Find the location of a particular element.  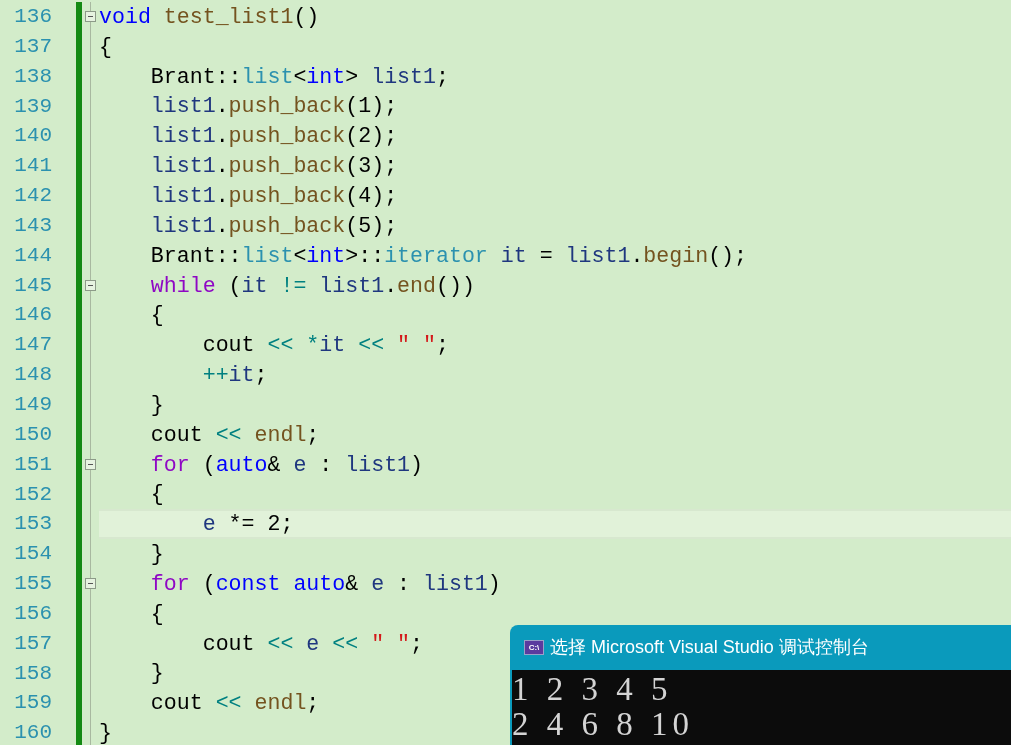

line-number: 154 is located at coordinates (32, 554).